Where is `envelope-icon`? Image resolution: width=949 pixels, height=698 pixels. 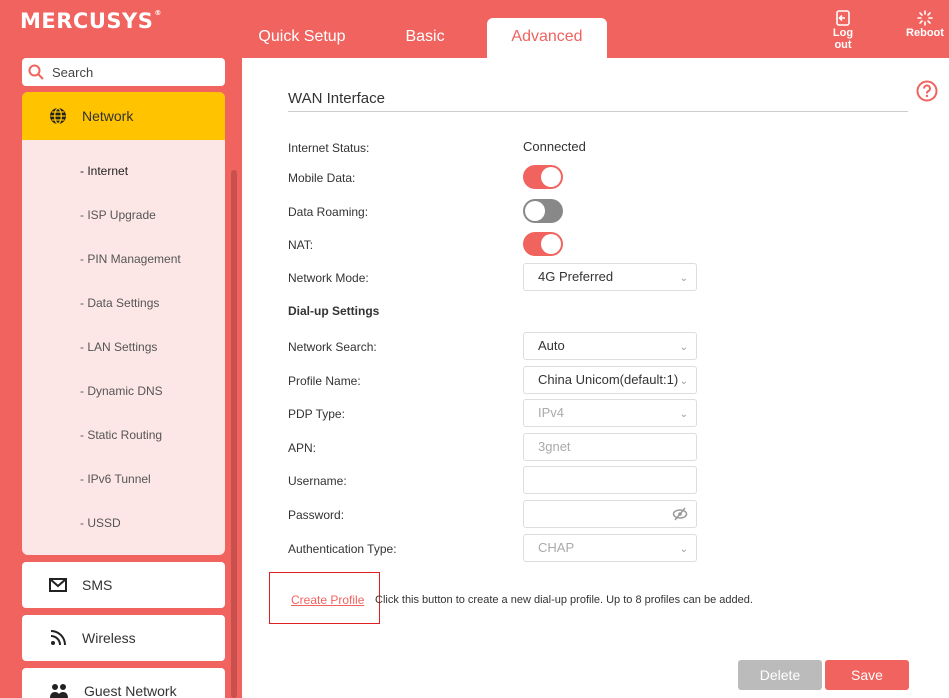
envelope-icon is located at coordinates (58, 585).